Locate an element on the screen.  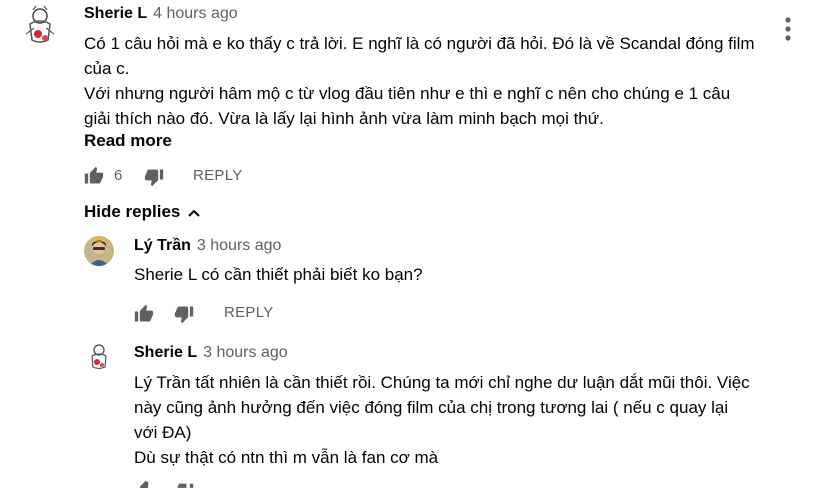
timestamp: 4 hours ago is located at coordinates (195, 13).